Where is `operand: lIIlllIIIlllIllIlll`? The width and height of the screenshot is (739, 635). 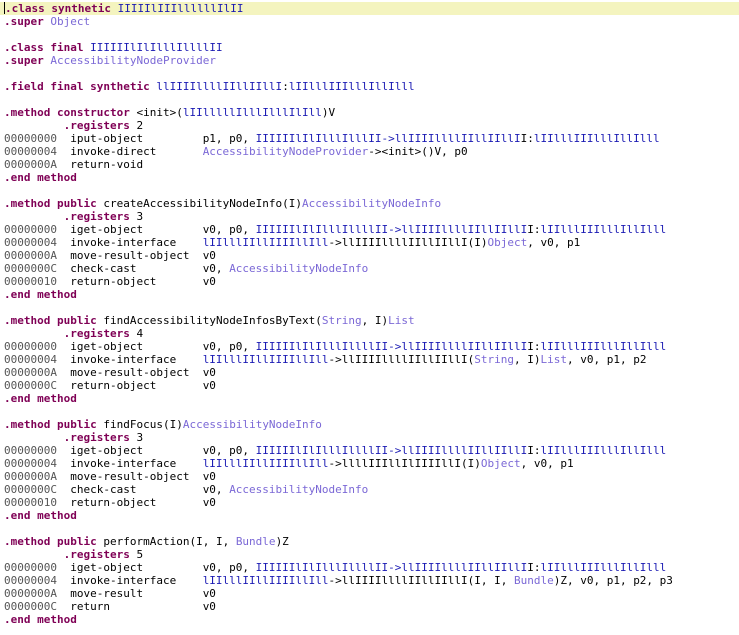 operand: lIIlllIIIlllIllIlll is located at coordinates (603, 229).